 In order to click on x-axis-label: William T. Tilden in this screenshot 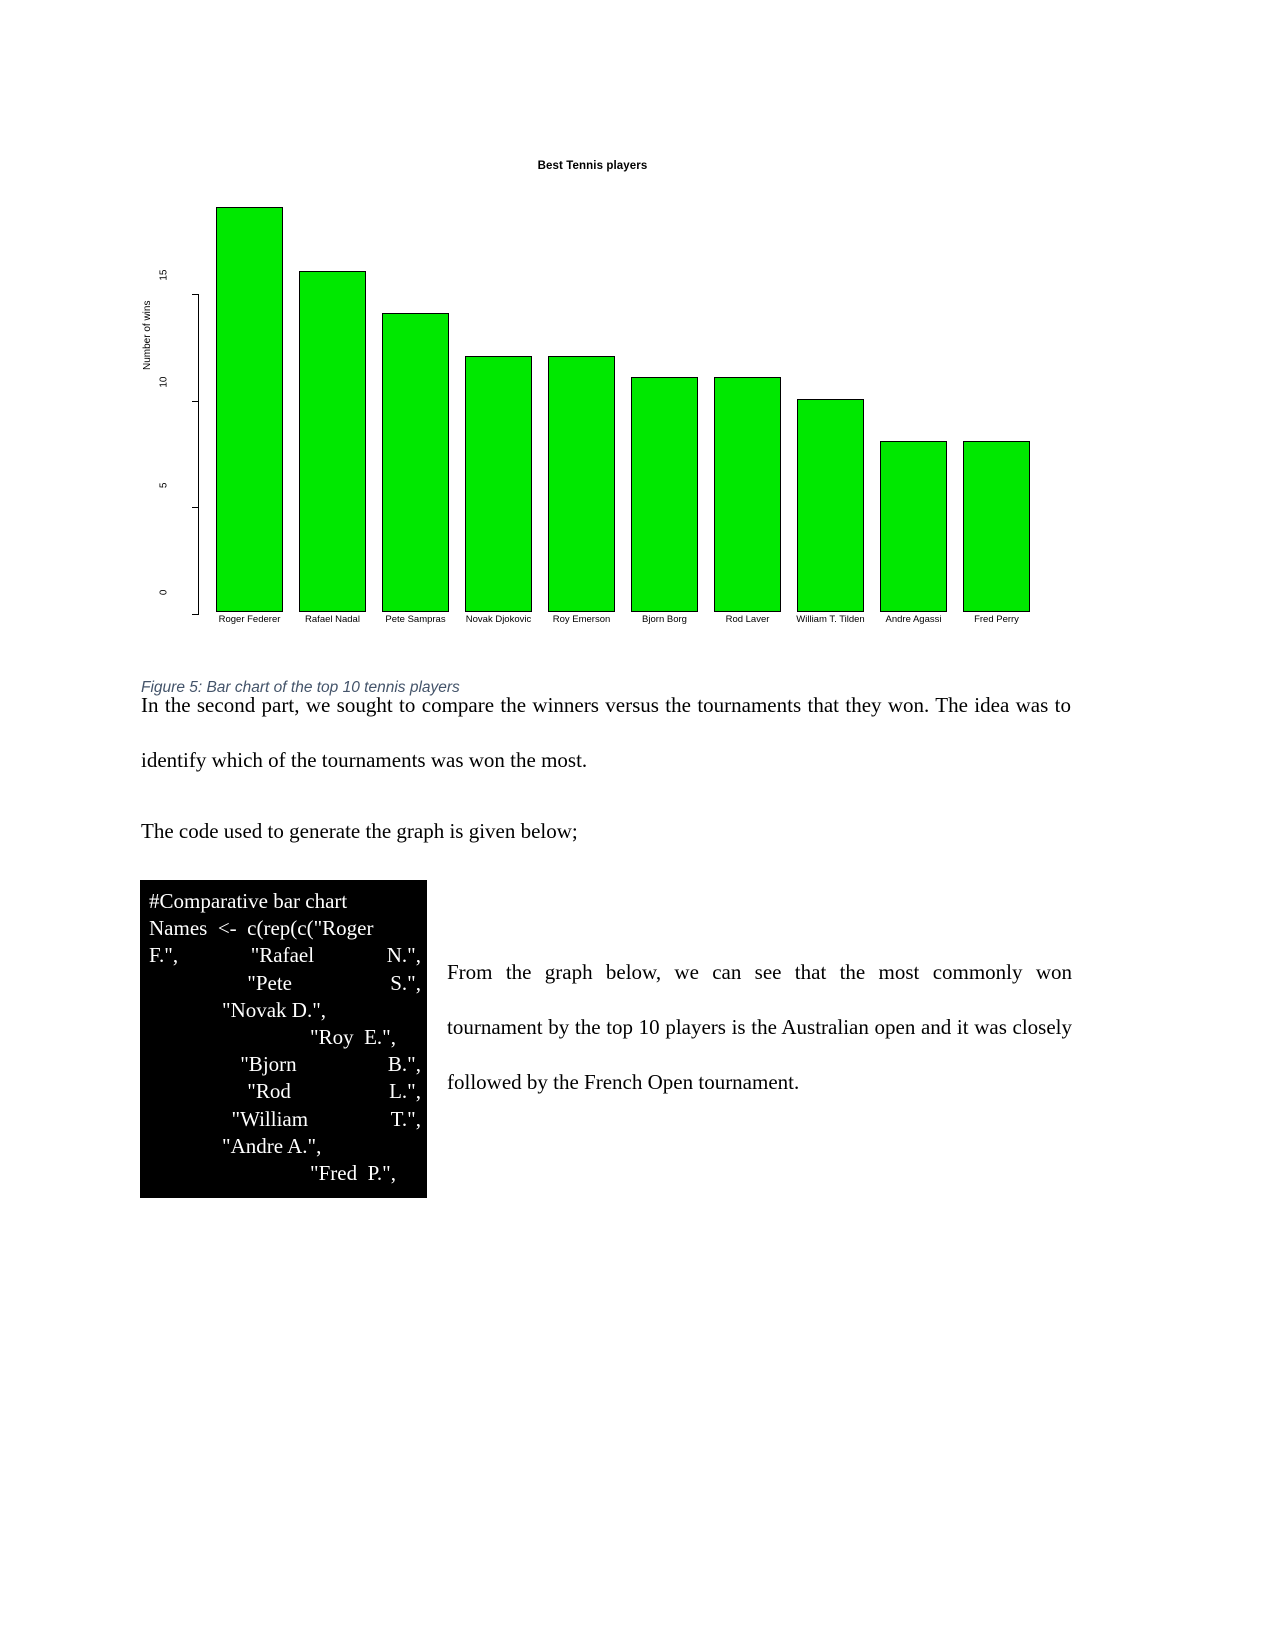, I will do `click(830, 619)`.